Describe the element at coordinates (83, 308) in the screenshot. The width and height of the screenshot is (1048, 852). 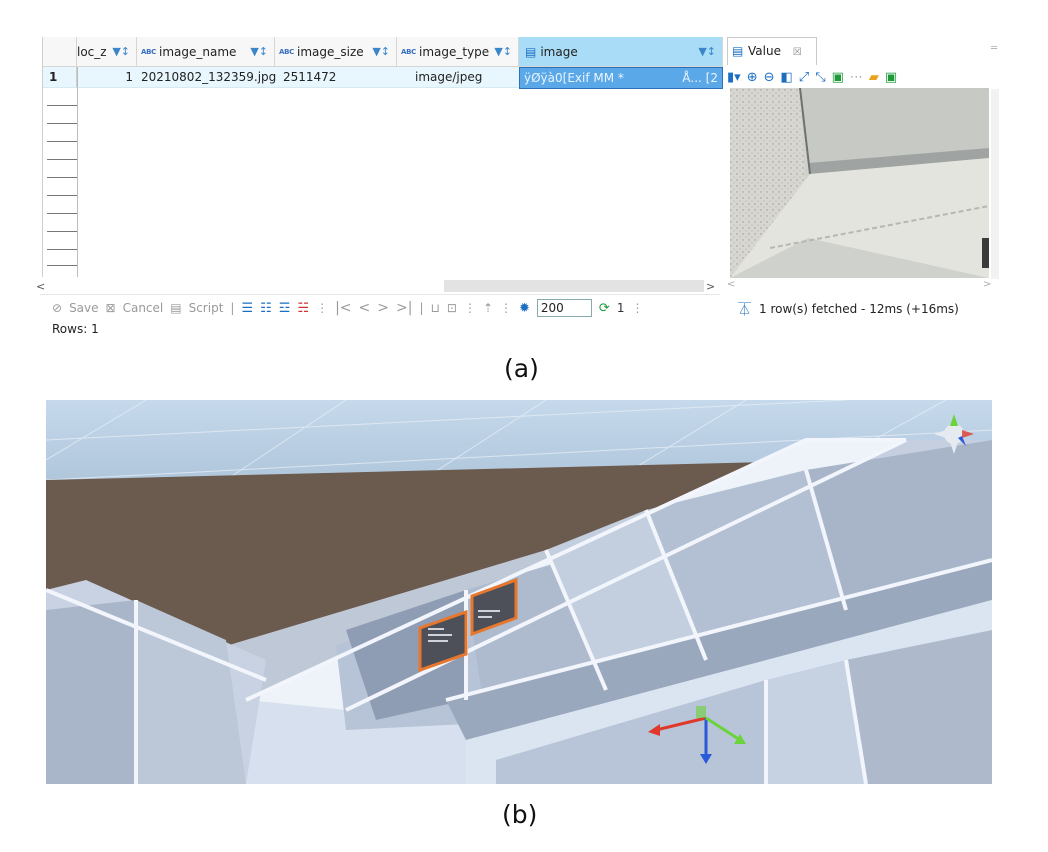
I see `save-button: Save` at that location.